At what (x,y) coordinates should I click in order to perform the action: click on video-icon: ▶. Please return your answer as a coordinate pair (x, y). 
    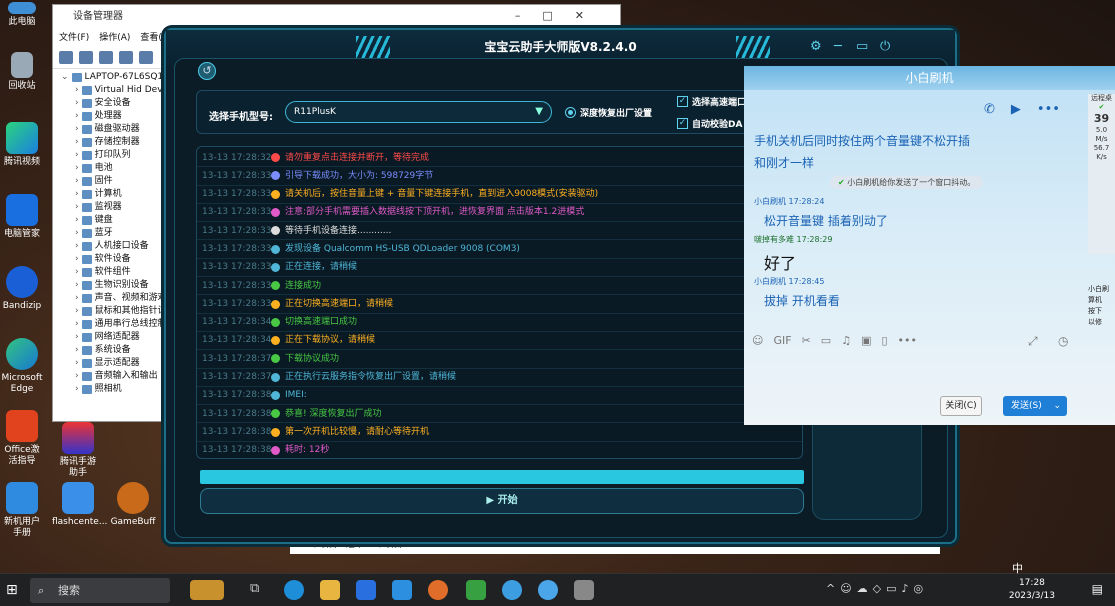
    Looking at the image, I should click on (1016, 109).